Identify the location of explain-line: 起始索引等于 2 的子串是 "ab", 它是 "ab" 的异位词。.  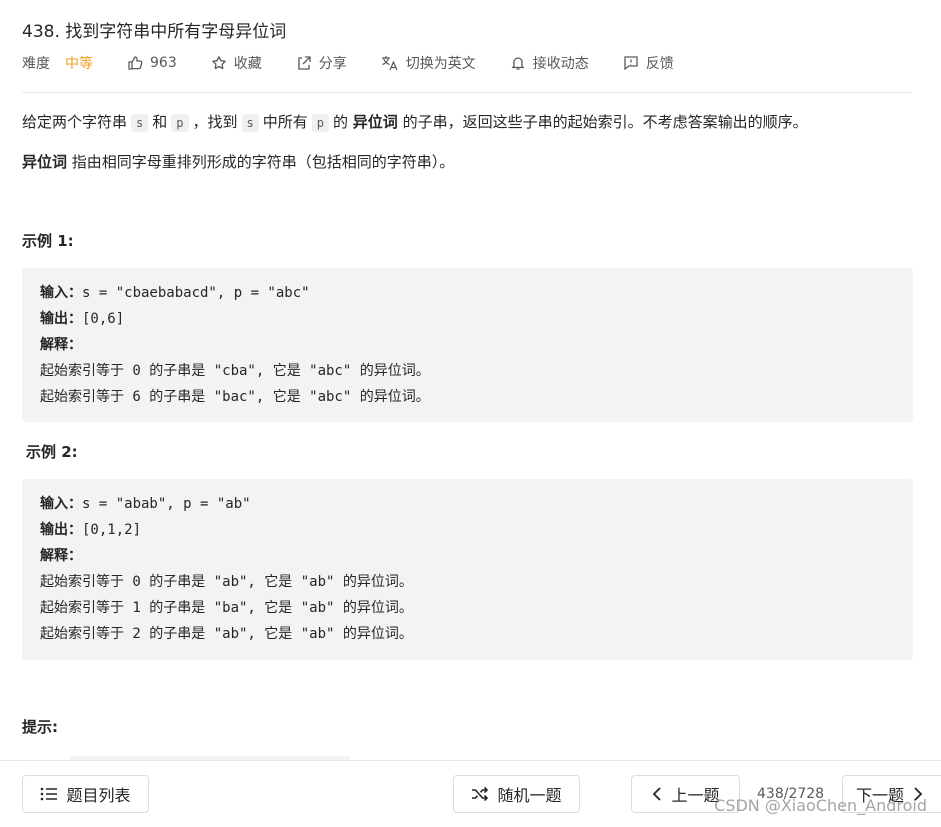
(226, 634).